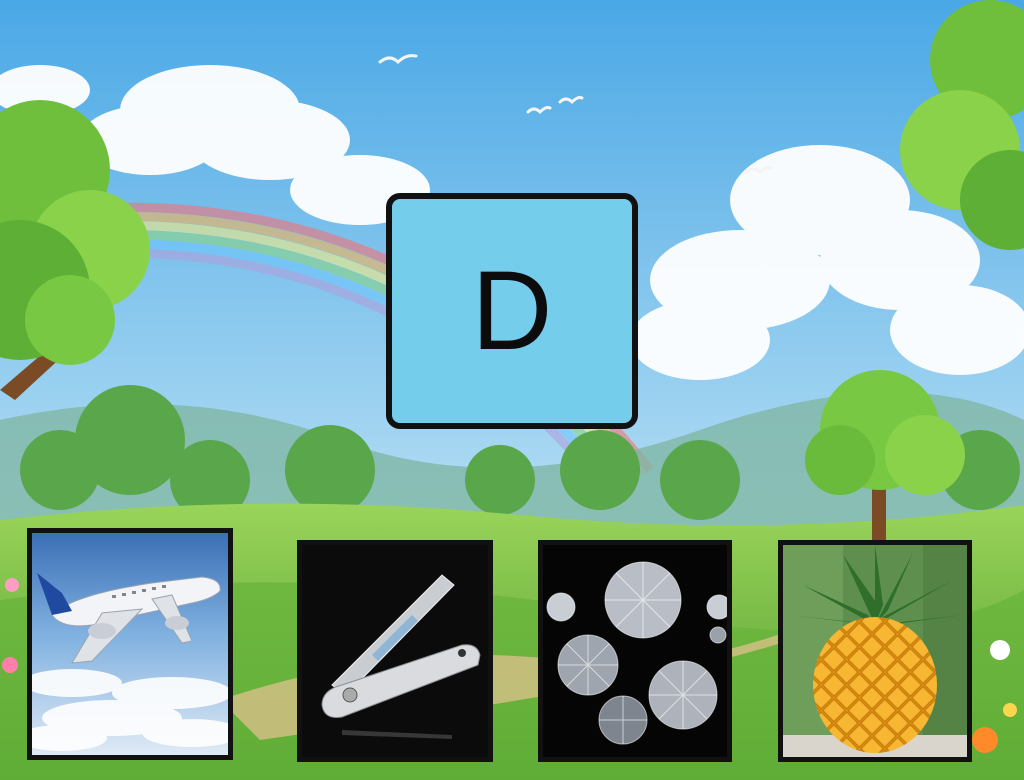 The width and height of the screenshot is (1024, 780). I want to click on picture-card-nail-clipper, so click(395, 651).